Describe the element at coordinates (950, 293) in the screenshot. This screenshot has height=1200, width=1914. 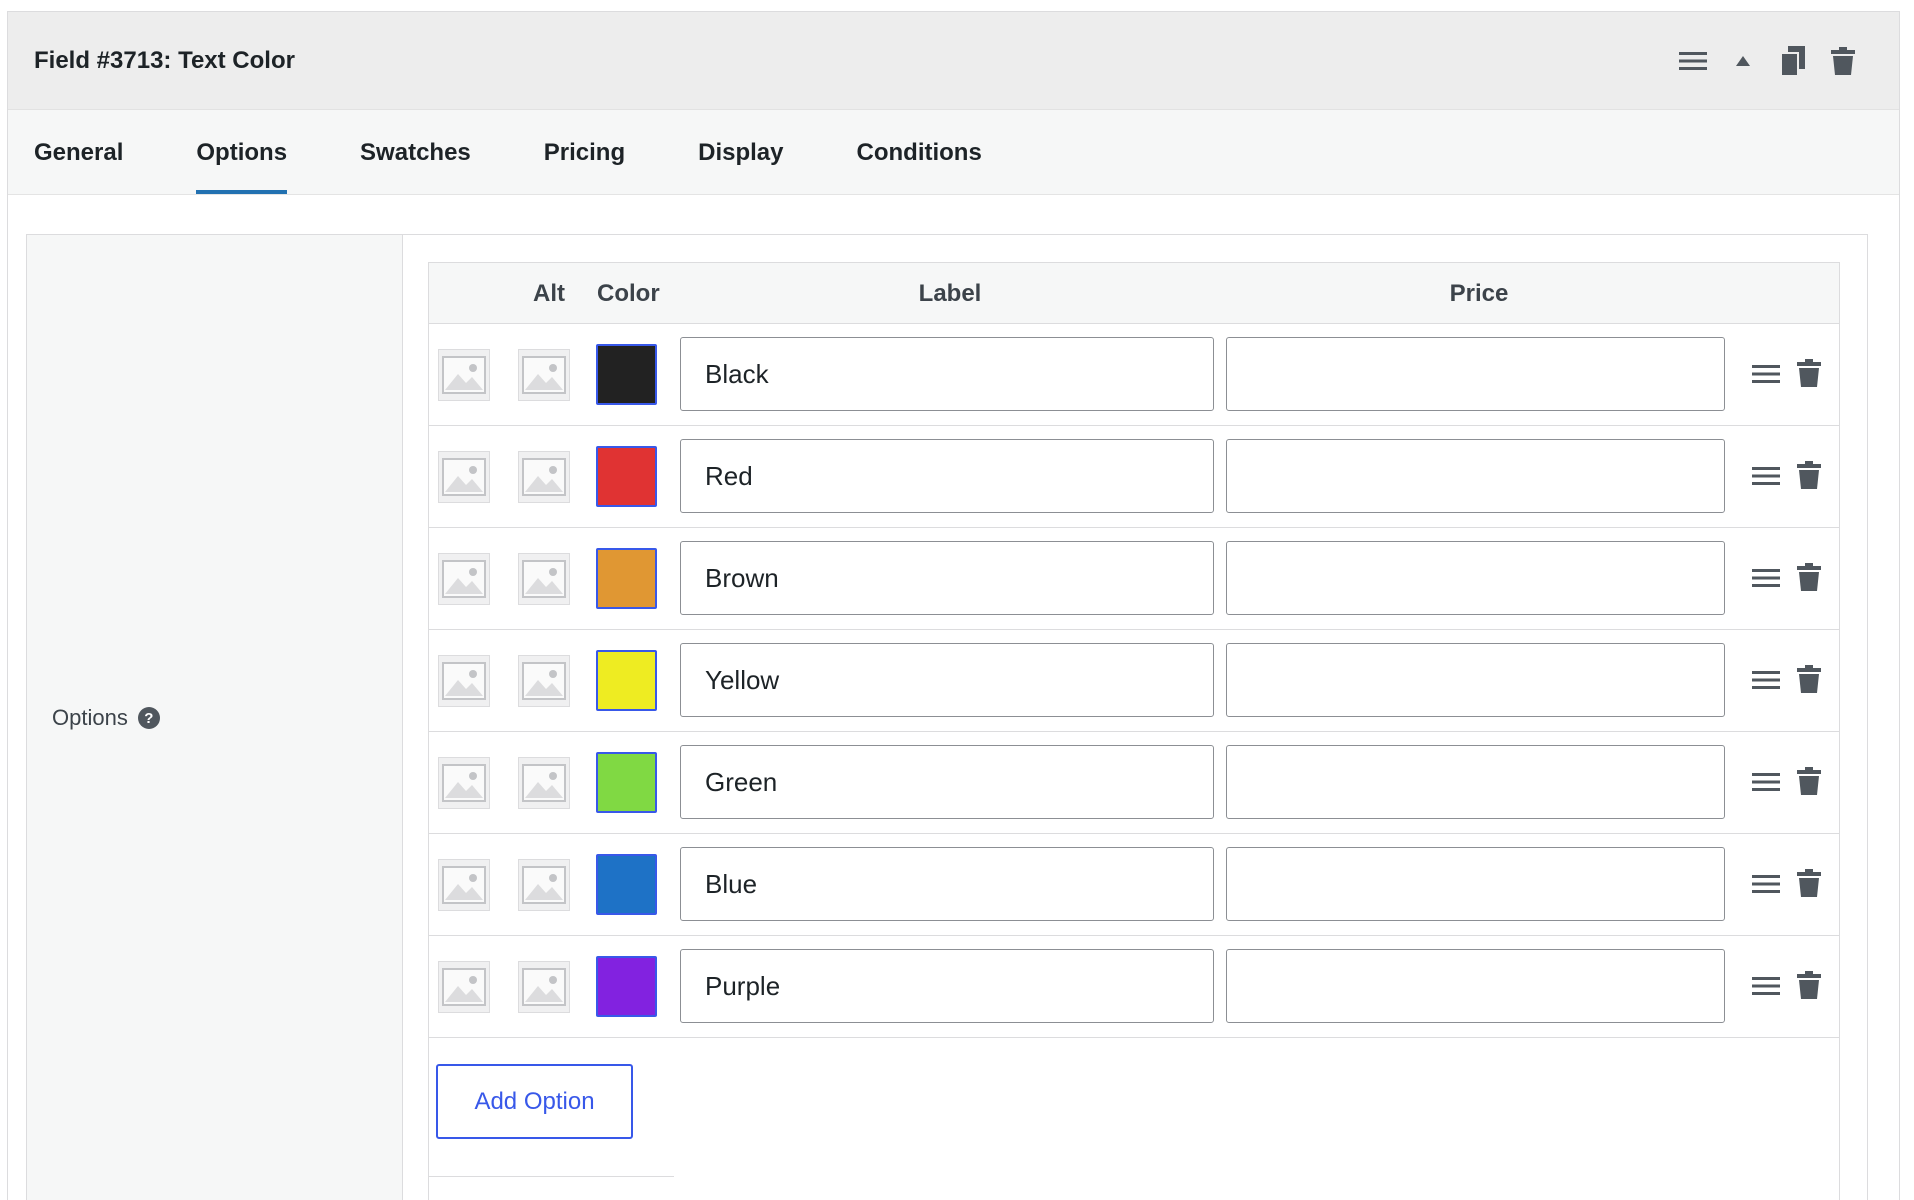
I see `column-header-label: Label` at that location.